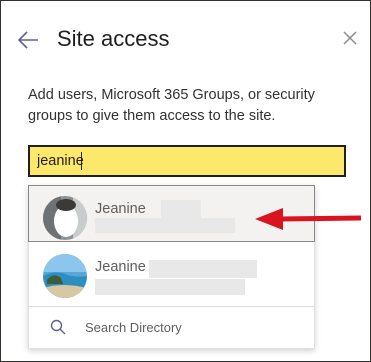  I want to click on panel-title: Site access, so click(113, 38).